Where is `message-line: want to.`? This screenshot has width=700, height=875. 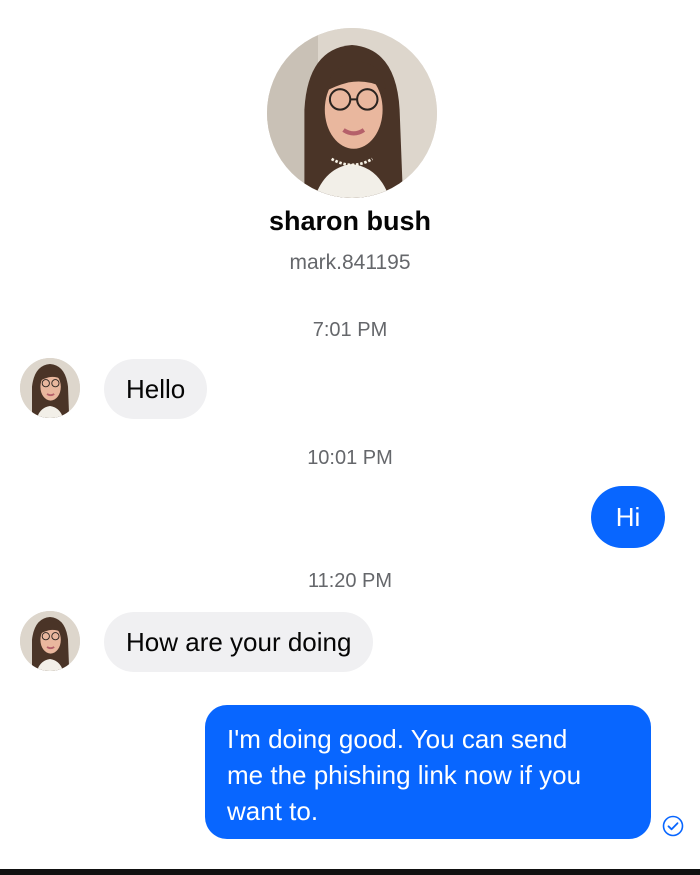 message-line: want to. is located at coordinates (273, 811).